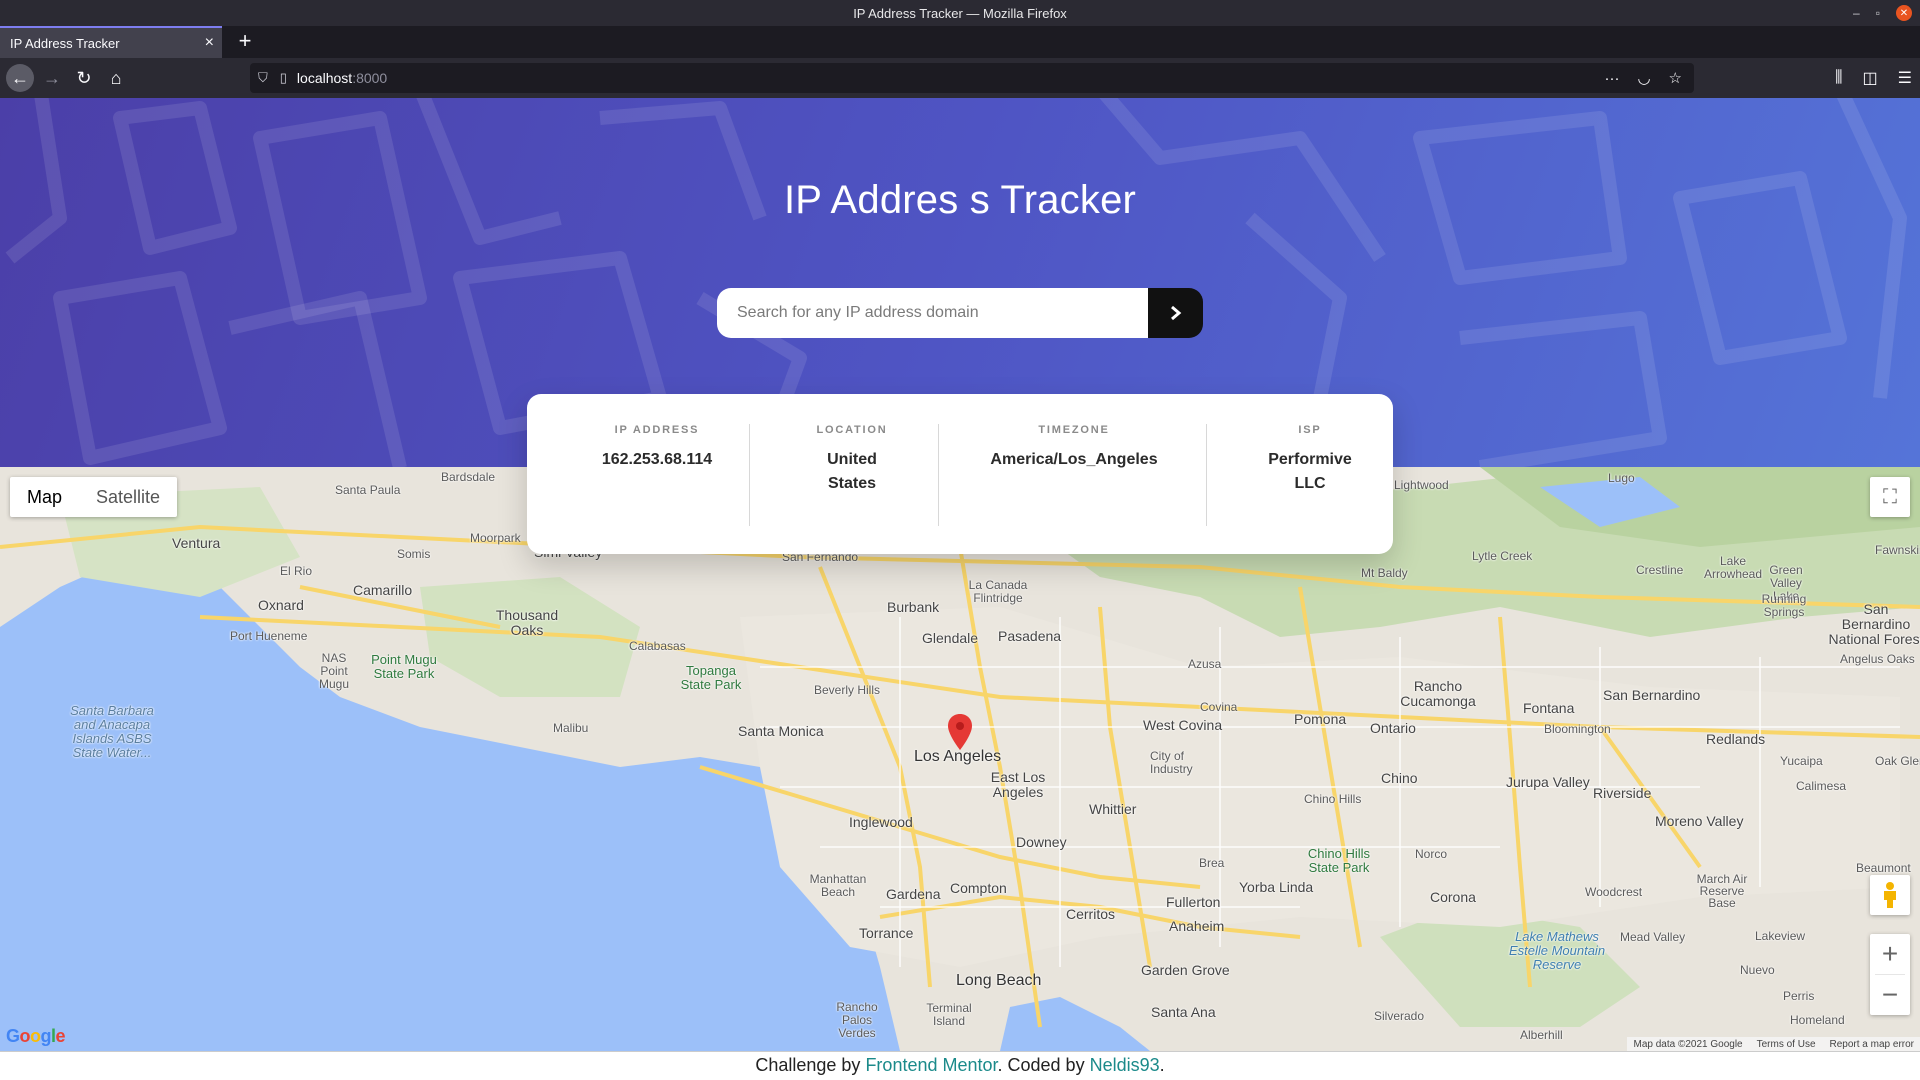 The width and height of the screenshot is (1920, 1080). Describe the element at coordinates (1219, 707) in the screenshot. I see `map-label: Covina` at that location.